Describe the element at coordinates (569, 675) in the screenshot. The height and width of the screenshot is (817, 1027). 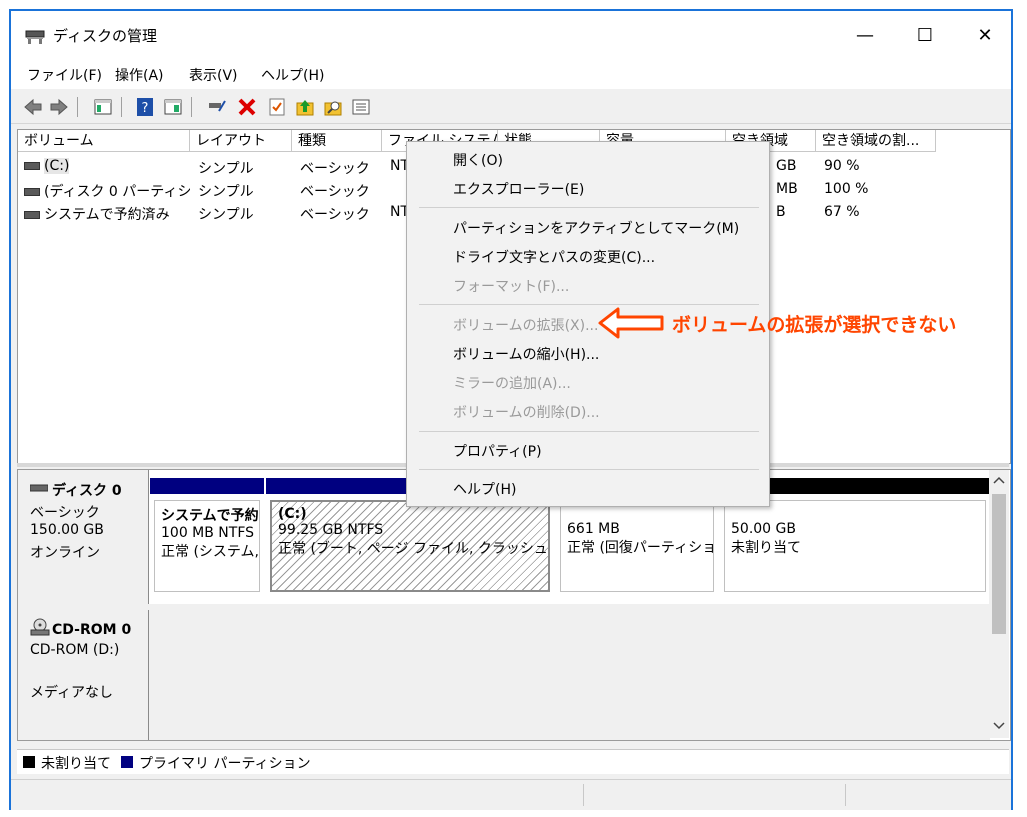
I see `cdrom-empty-area` at that location.